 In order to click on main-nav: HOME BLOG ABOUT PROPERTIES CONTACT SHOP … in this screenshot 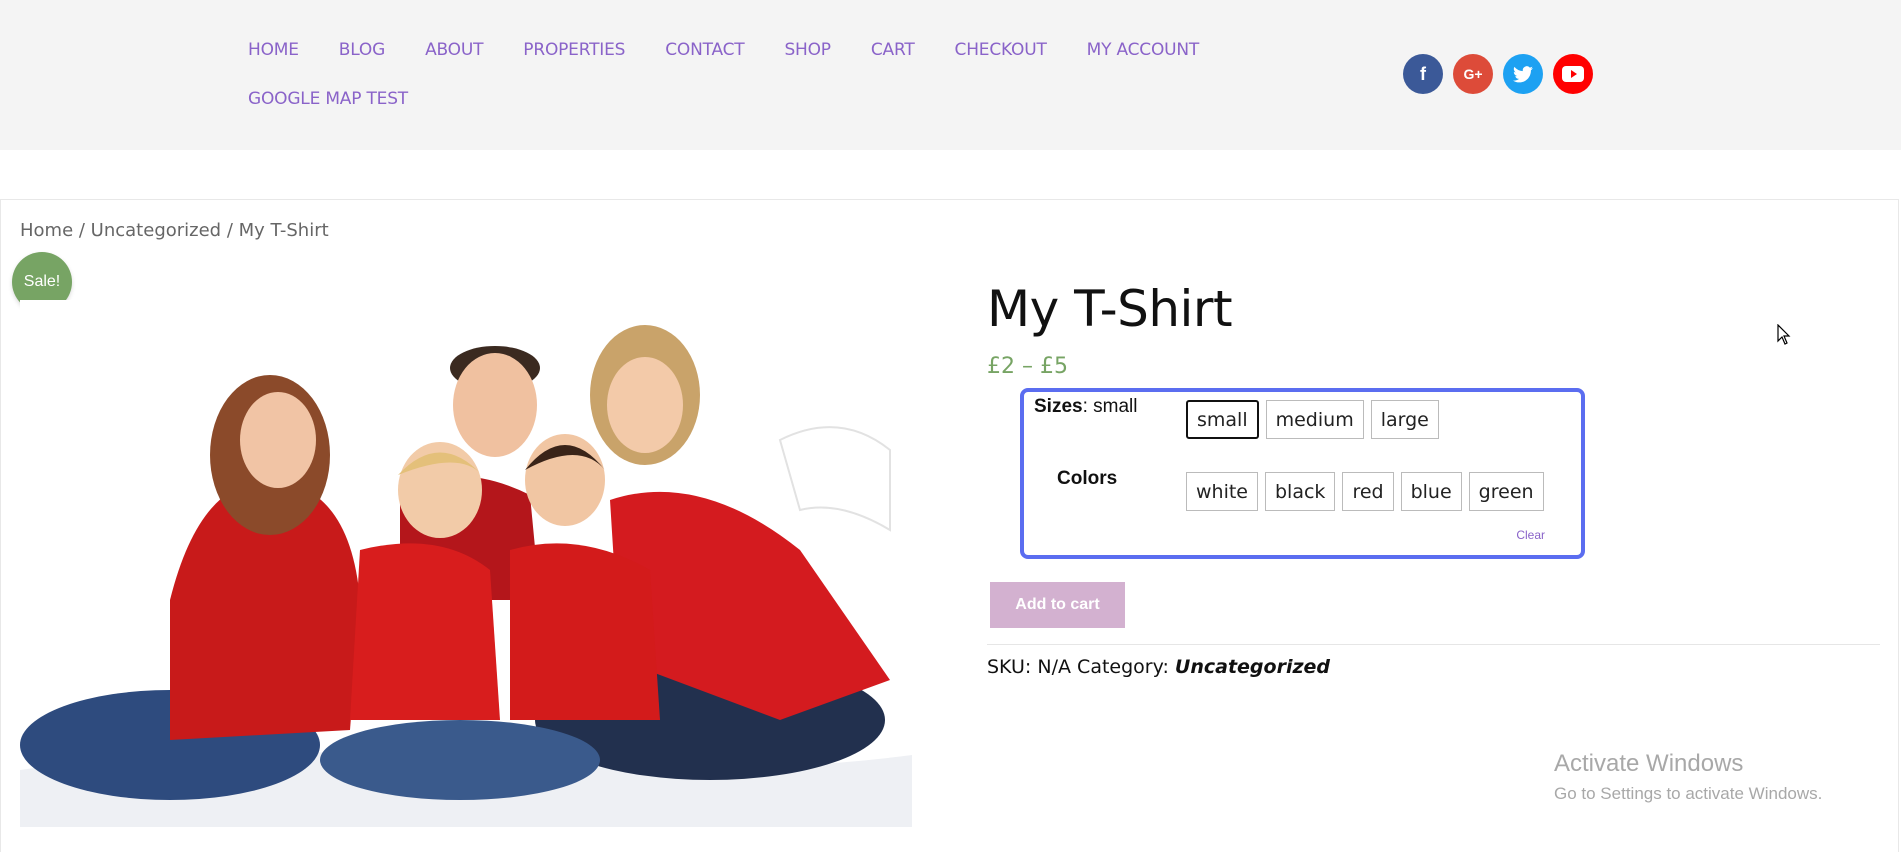, I will do `click(748, 83)`.